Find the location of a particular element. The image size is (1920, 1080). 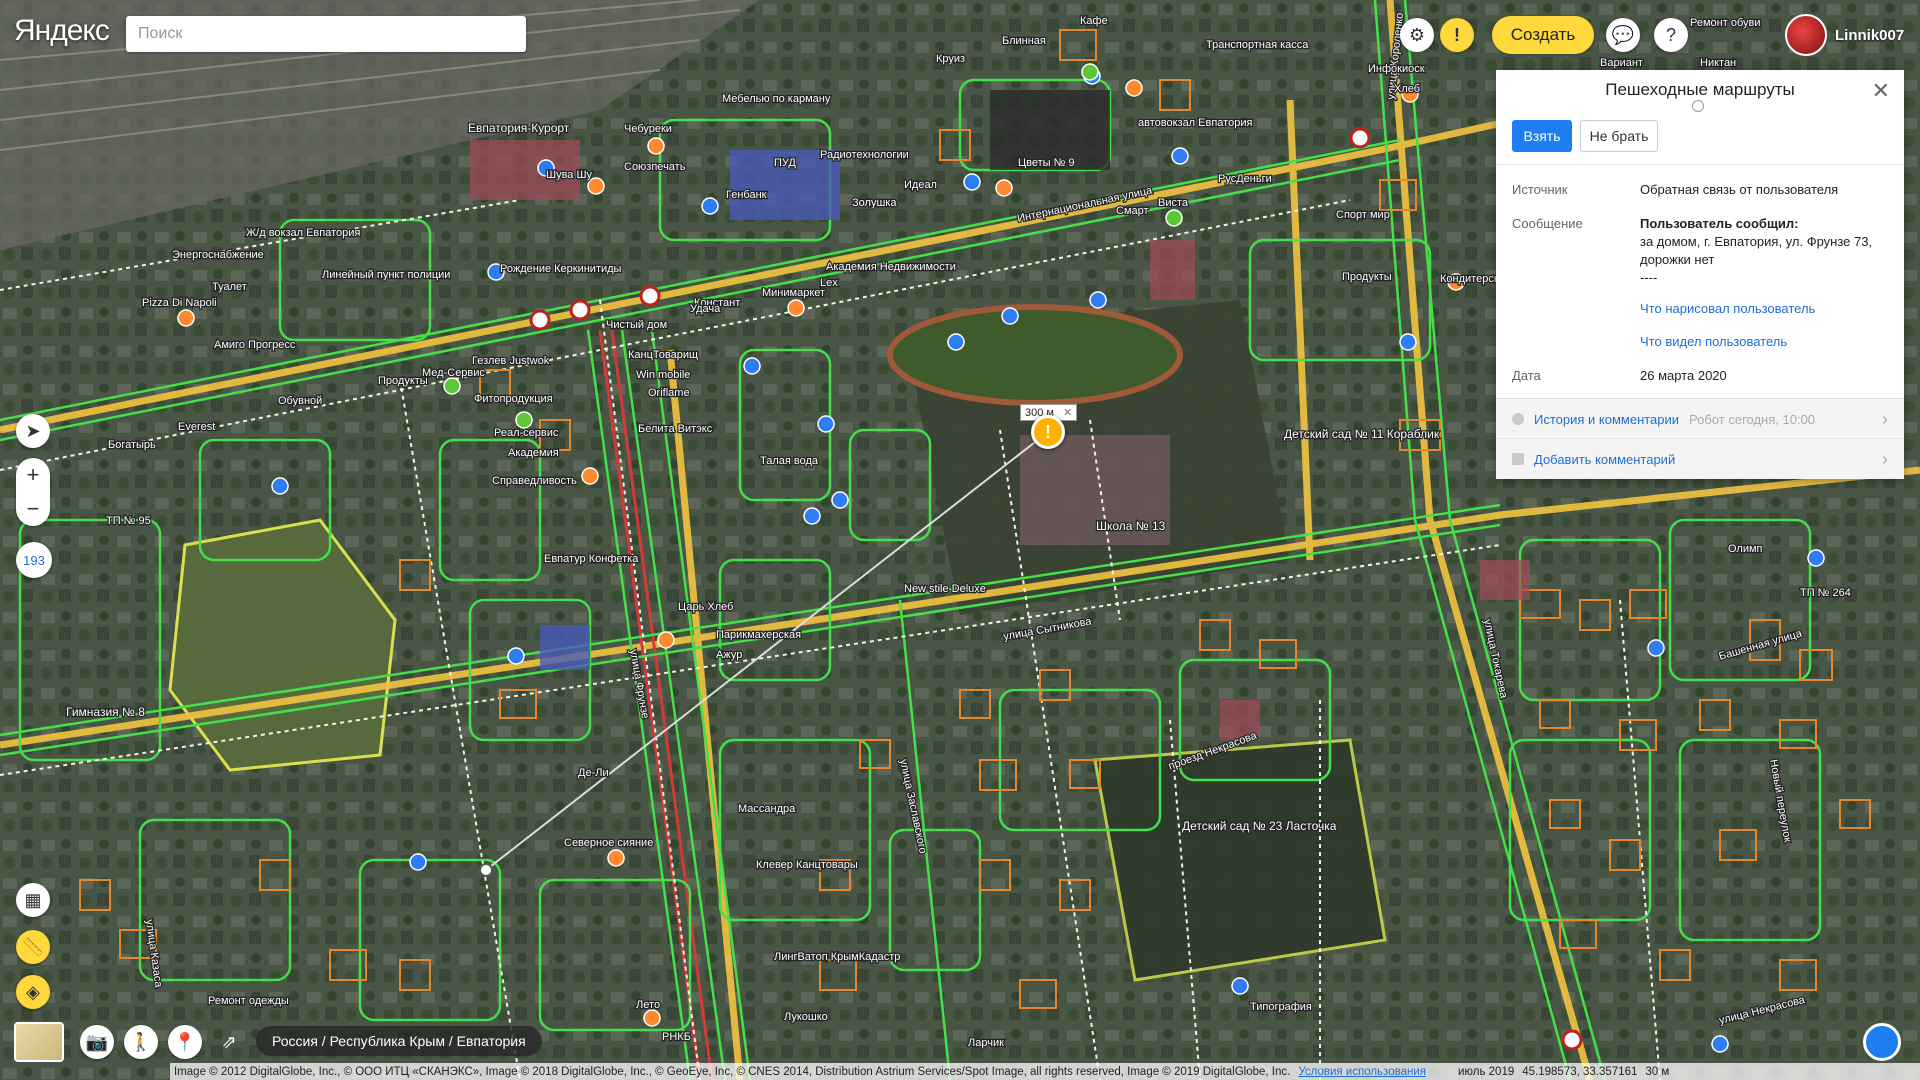

map-label: КанцТоварищ is located at coordinates (663, 355).